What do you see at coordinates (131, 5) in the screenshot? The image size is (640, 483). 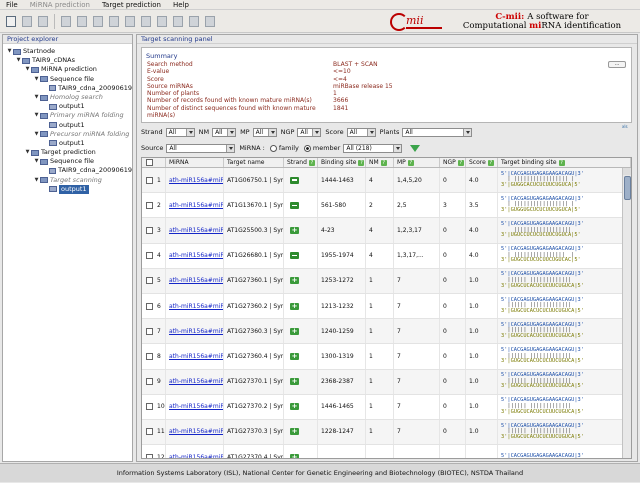 I see `menu-target-prediction: Target prediction` at bounding box center [131, 5].